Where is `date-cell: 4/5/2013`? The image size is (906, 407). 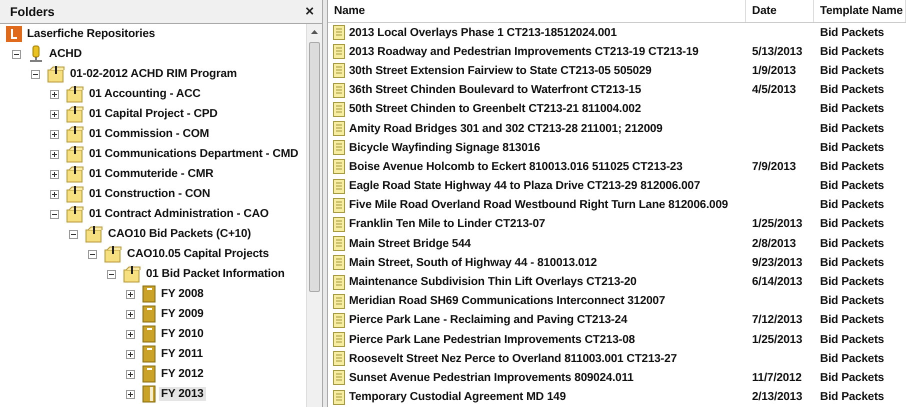
date-cell: 4/5/2013 is located at coordinates (774, 90).